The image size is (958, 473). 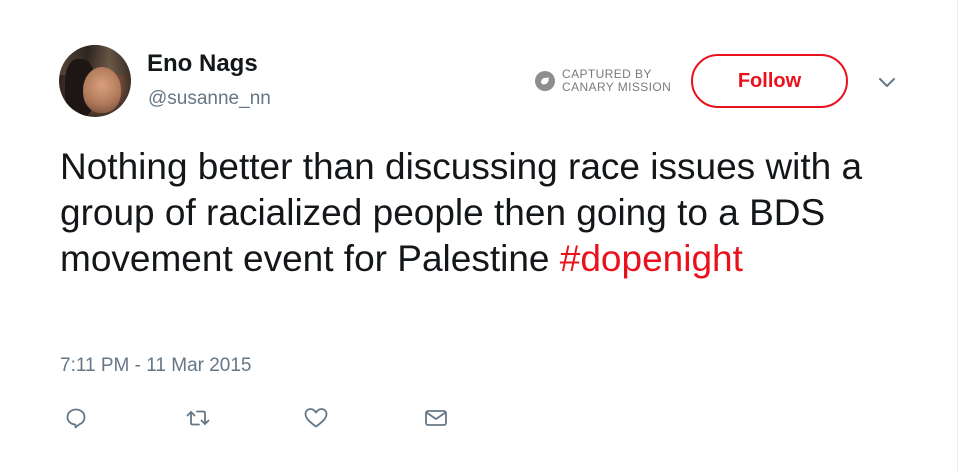 What do you see at coordinates (617, 87) in the screenshot?
I see `watermark-line-2: CANARY MISSION` at bounding box center [617, 87].